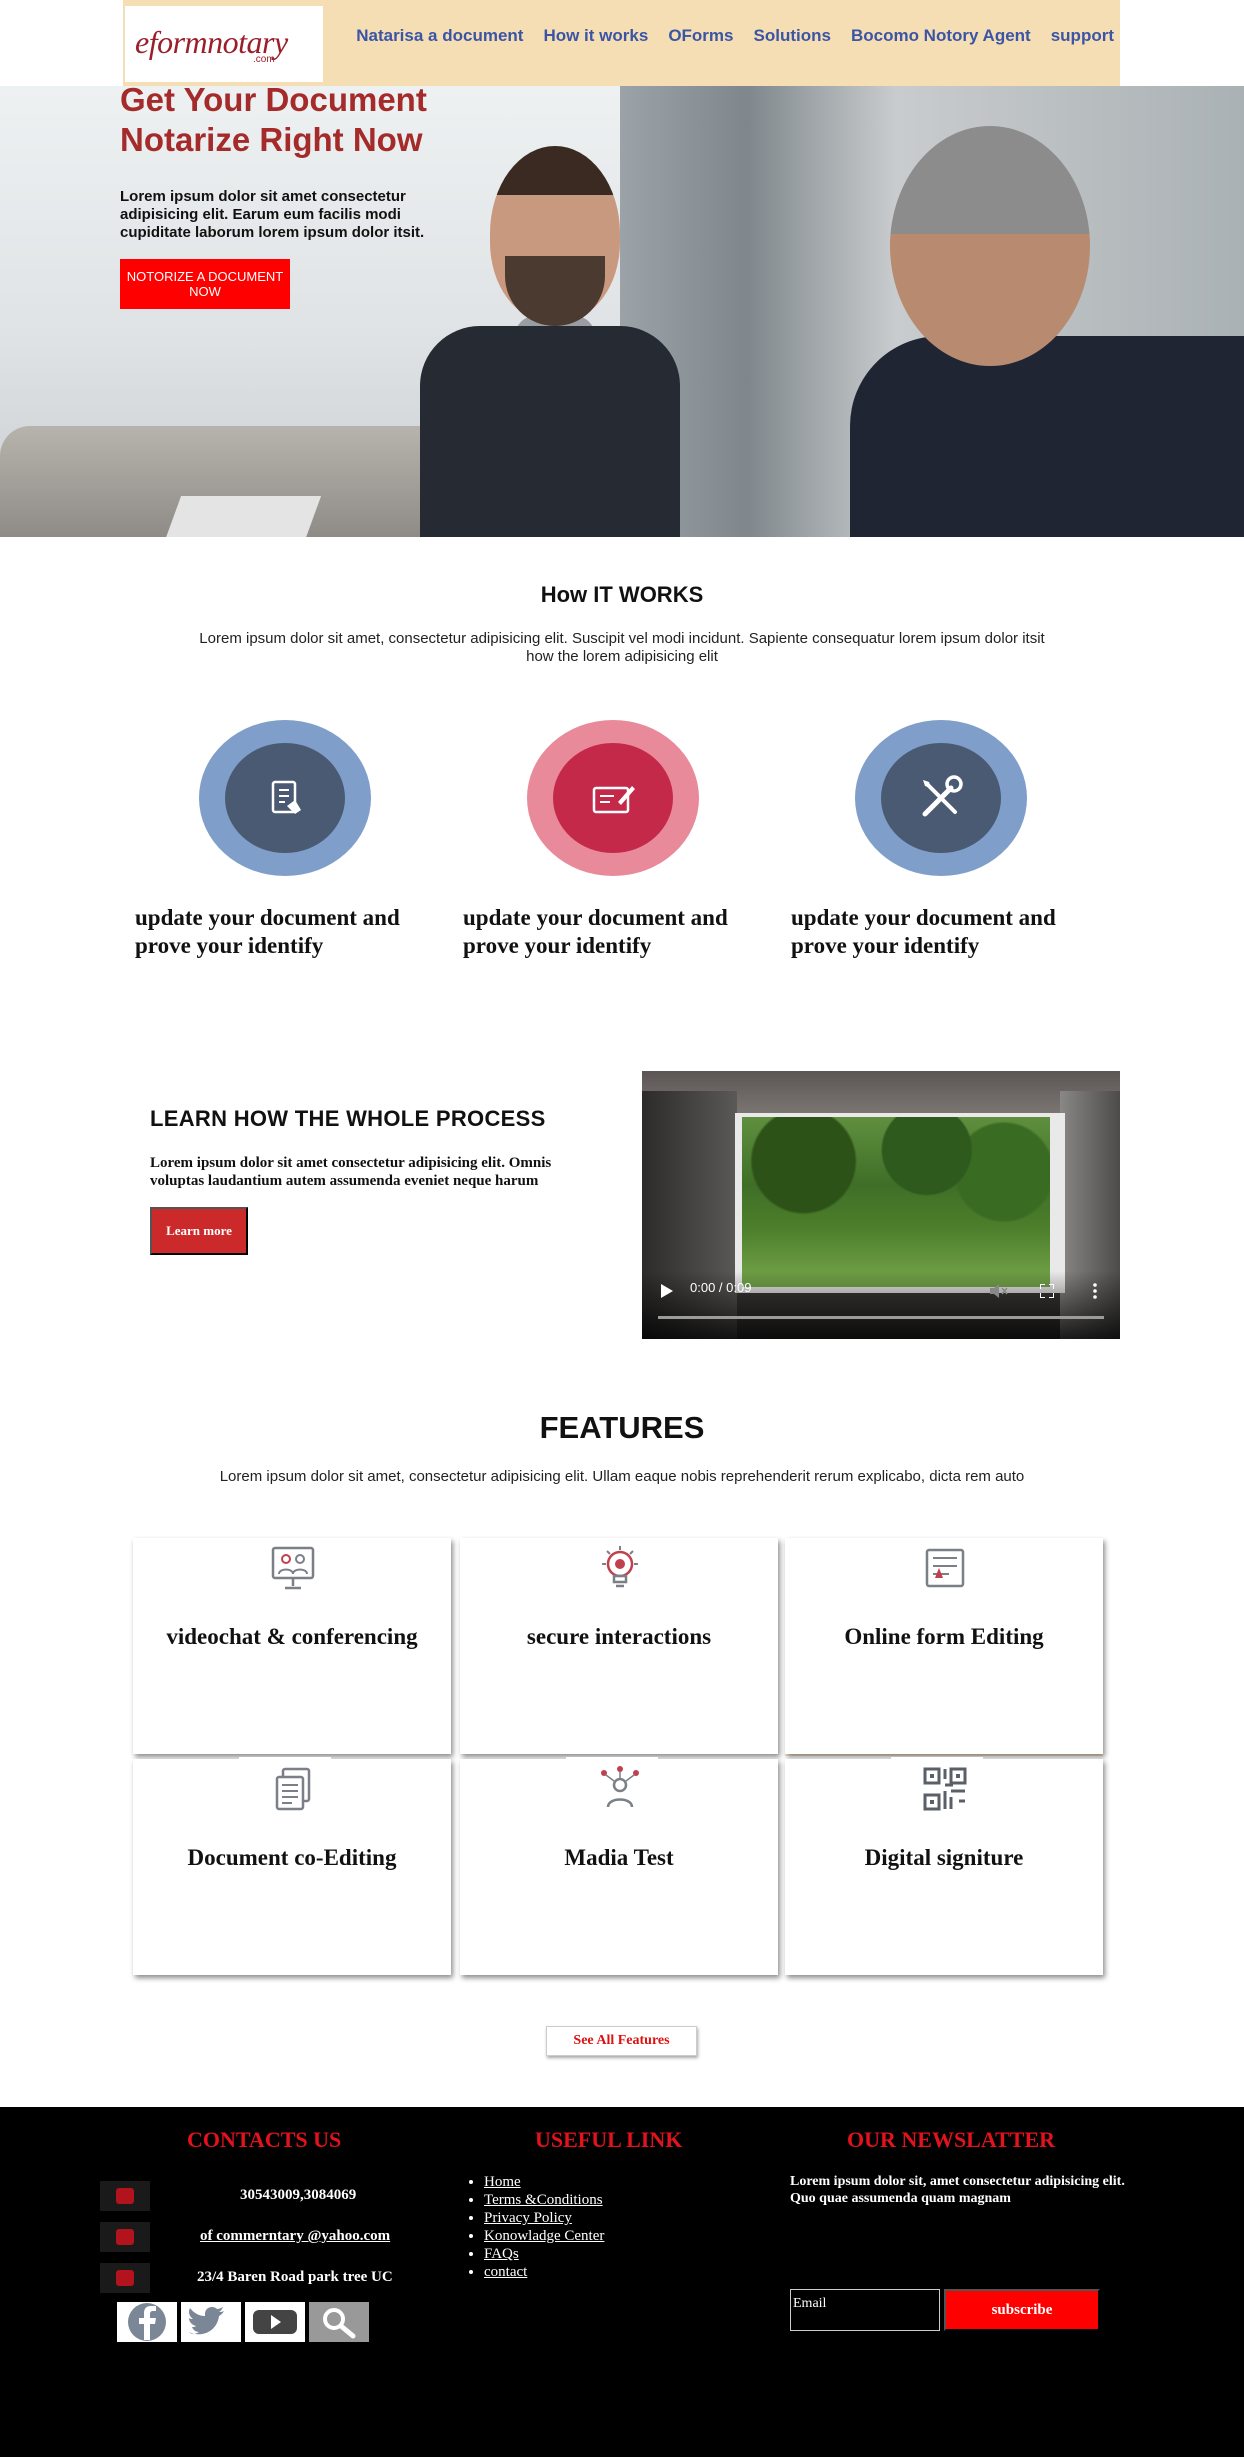 The image size is (1244, 2457). Describe the element at coordinates (881, 1317) in the screenshot. I see `video-progress-bar` at that location.